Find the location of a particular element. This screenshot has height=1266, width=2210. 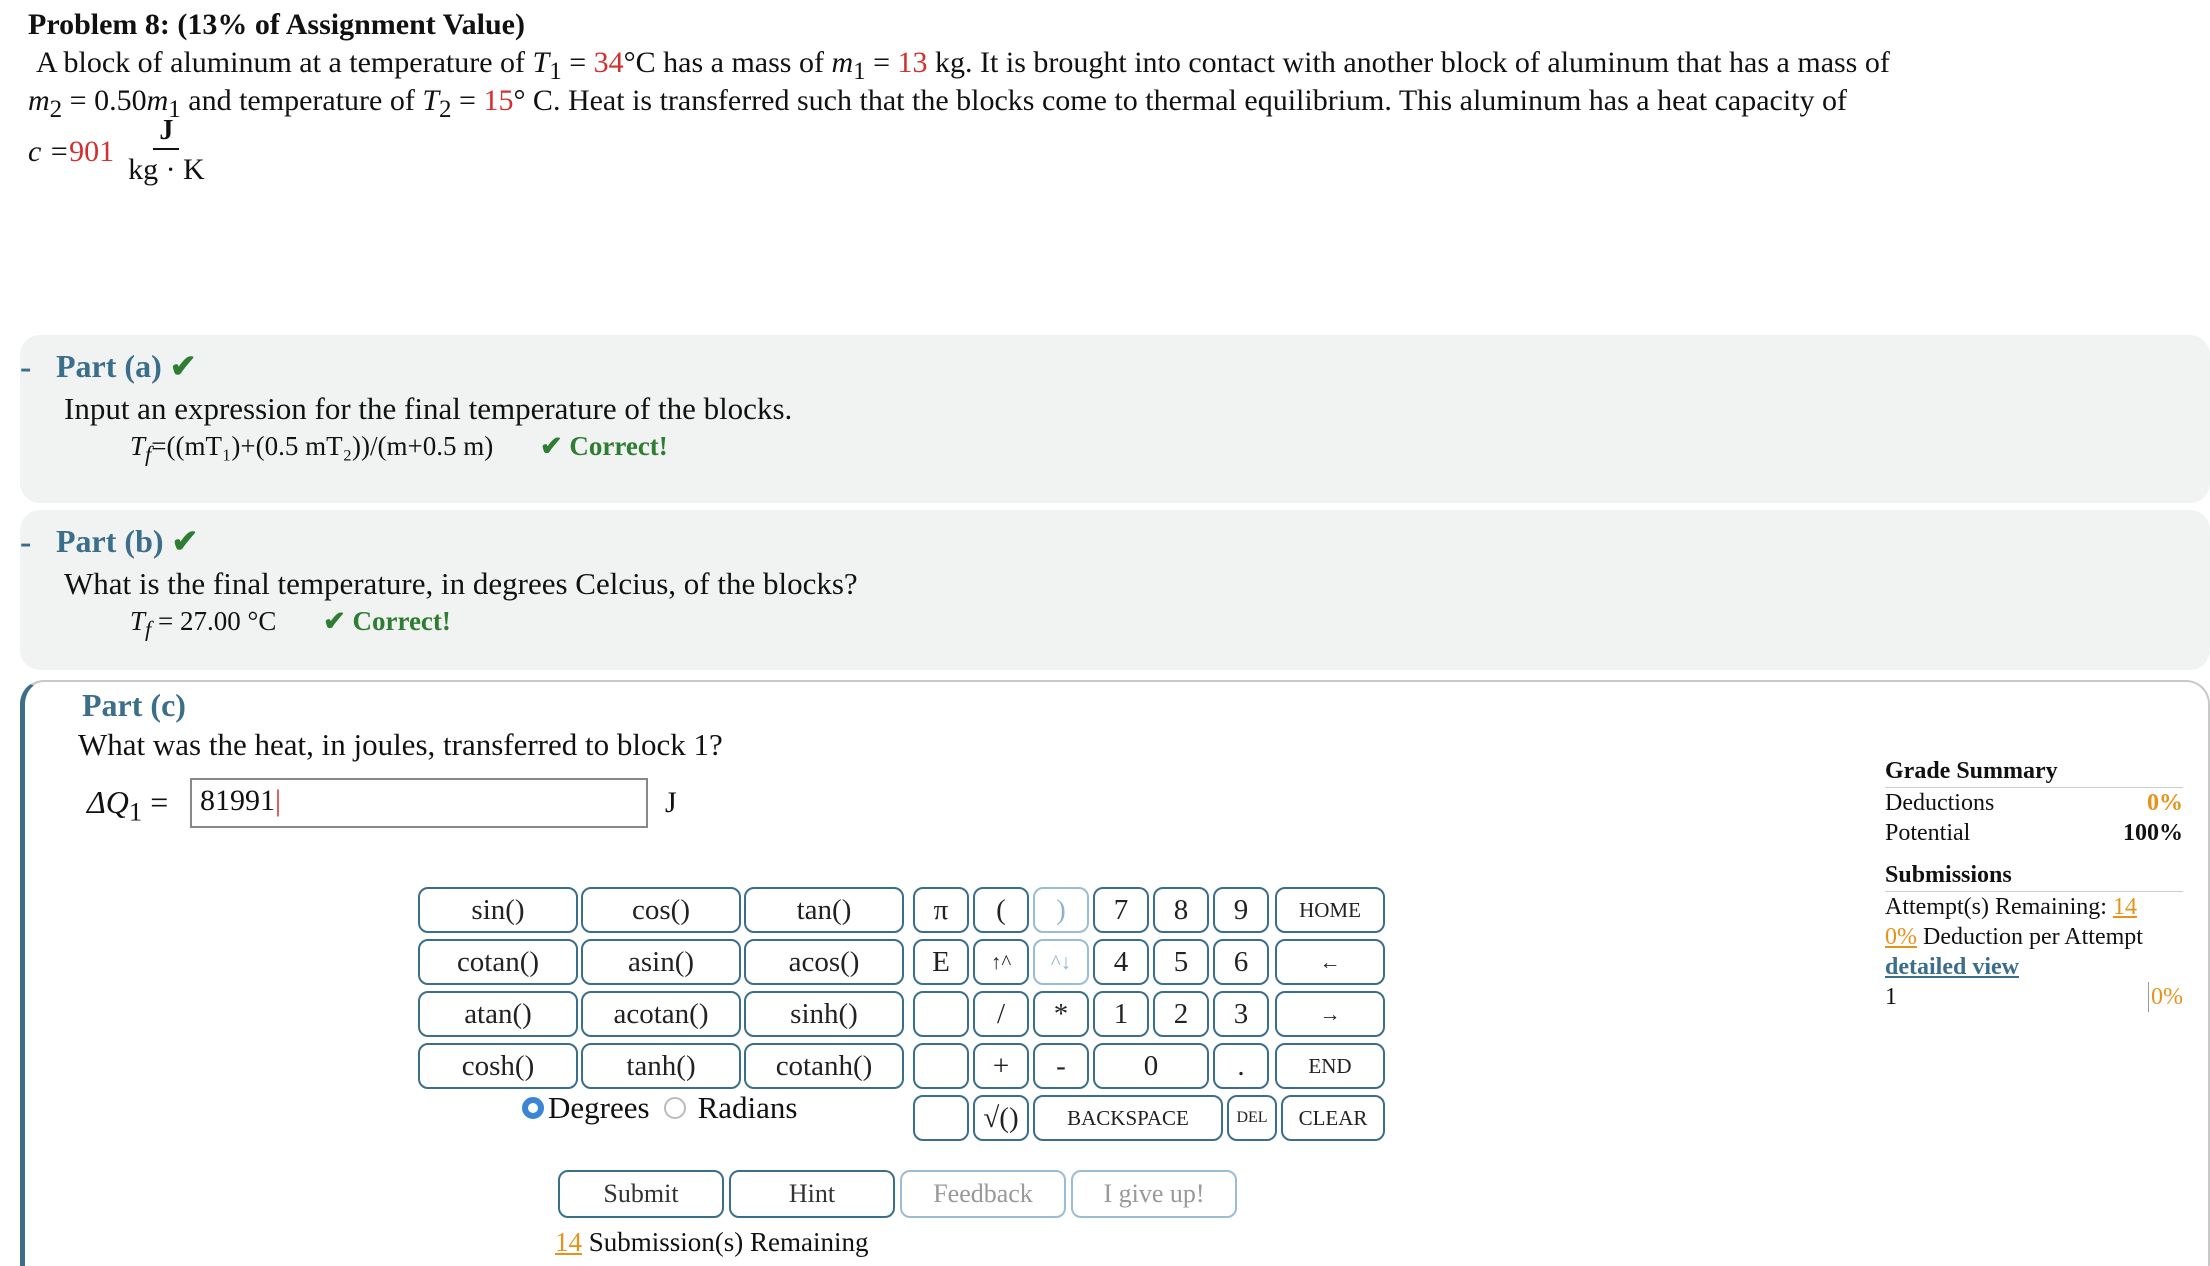

key-sin: sin() is located at coordinates (498, 910).